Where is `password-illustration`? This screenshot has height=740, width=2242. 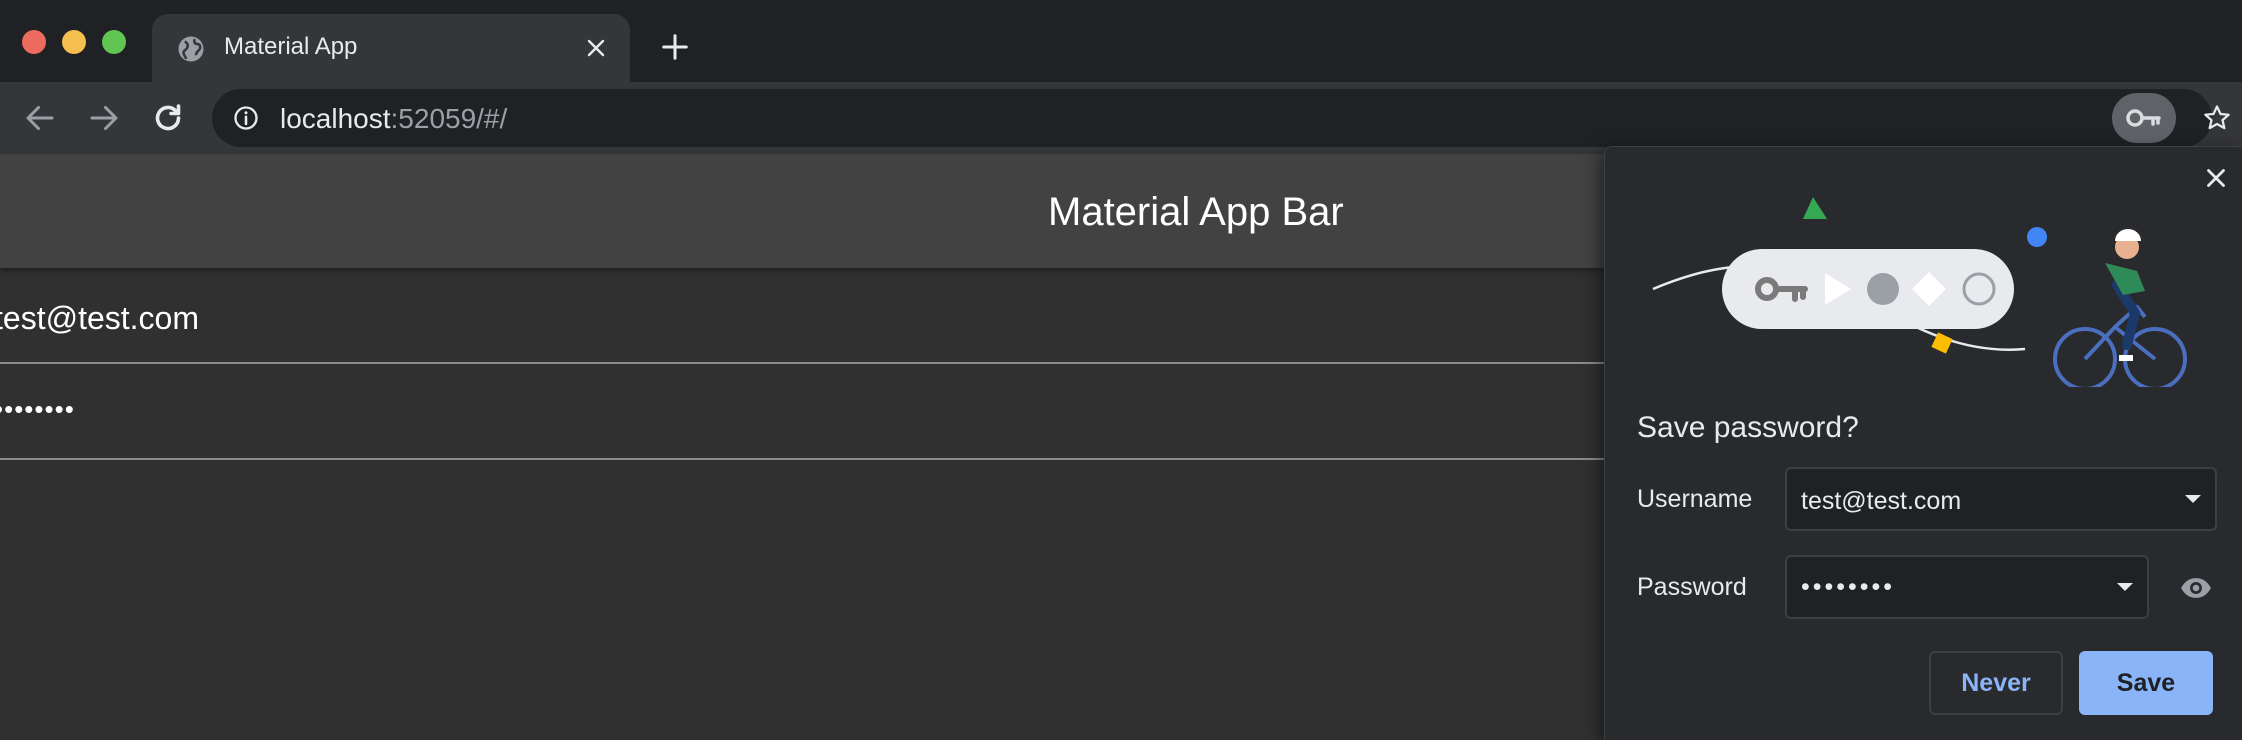
password-illustration is located at coordinates (1919, 292).